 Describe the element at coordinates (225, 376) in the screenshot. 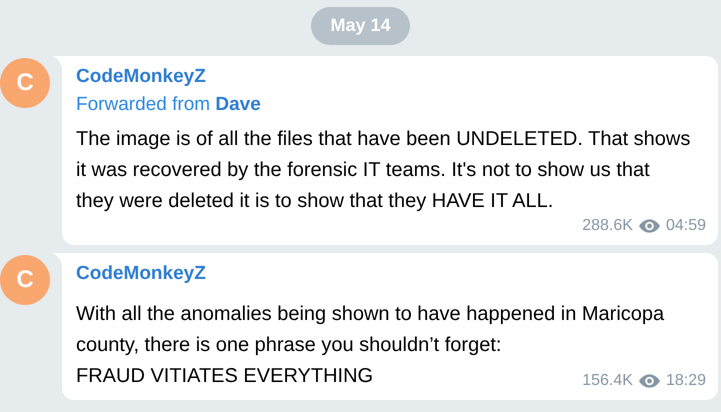

I see `message-text: FRAUD VITIATES EVERYTHING` at that location.